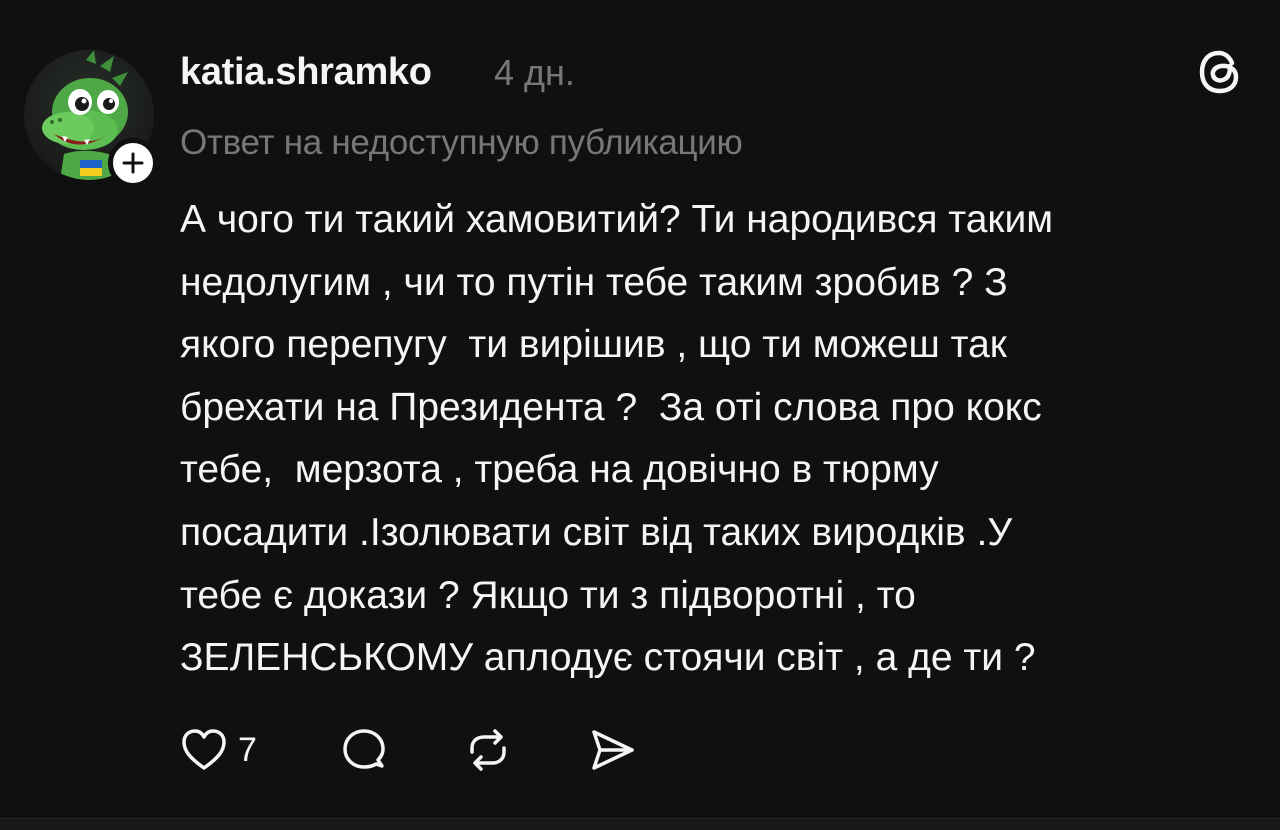 The width and height of the screenshot is (1280, 830). What do you see at coordinates (640, 824) in the screenshot?
I see `post-divider` at bounding box center [640, 824].